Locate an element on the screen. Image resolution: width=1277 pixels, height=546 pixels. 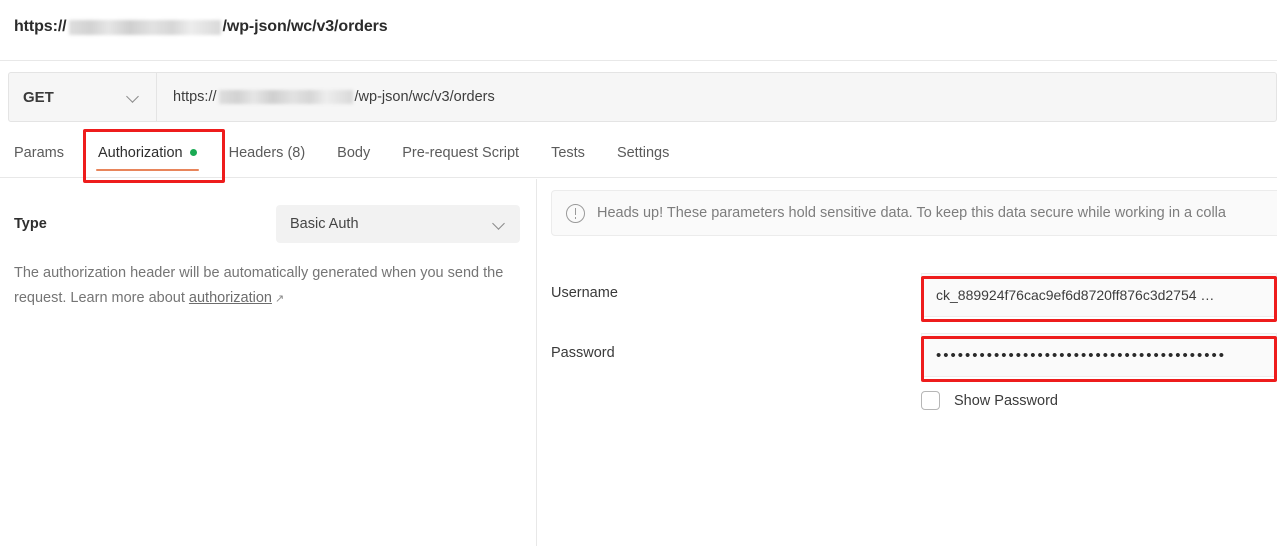
request-title-suffix: /wp-json/wc/v3/orders is located at coordinates (305, 26).